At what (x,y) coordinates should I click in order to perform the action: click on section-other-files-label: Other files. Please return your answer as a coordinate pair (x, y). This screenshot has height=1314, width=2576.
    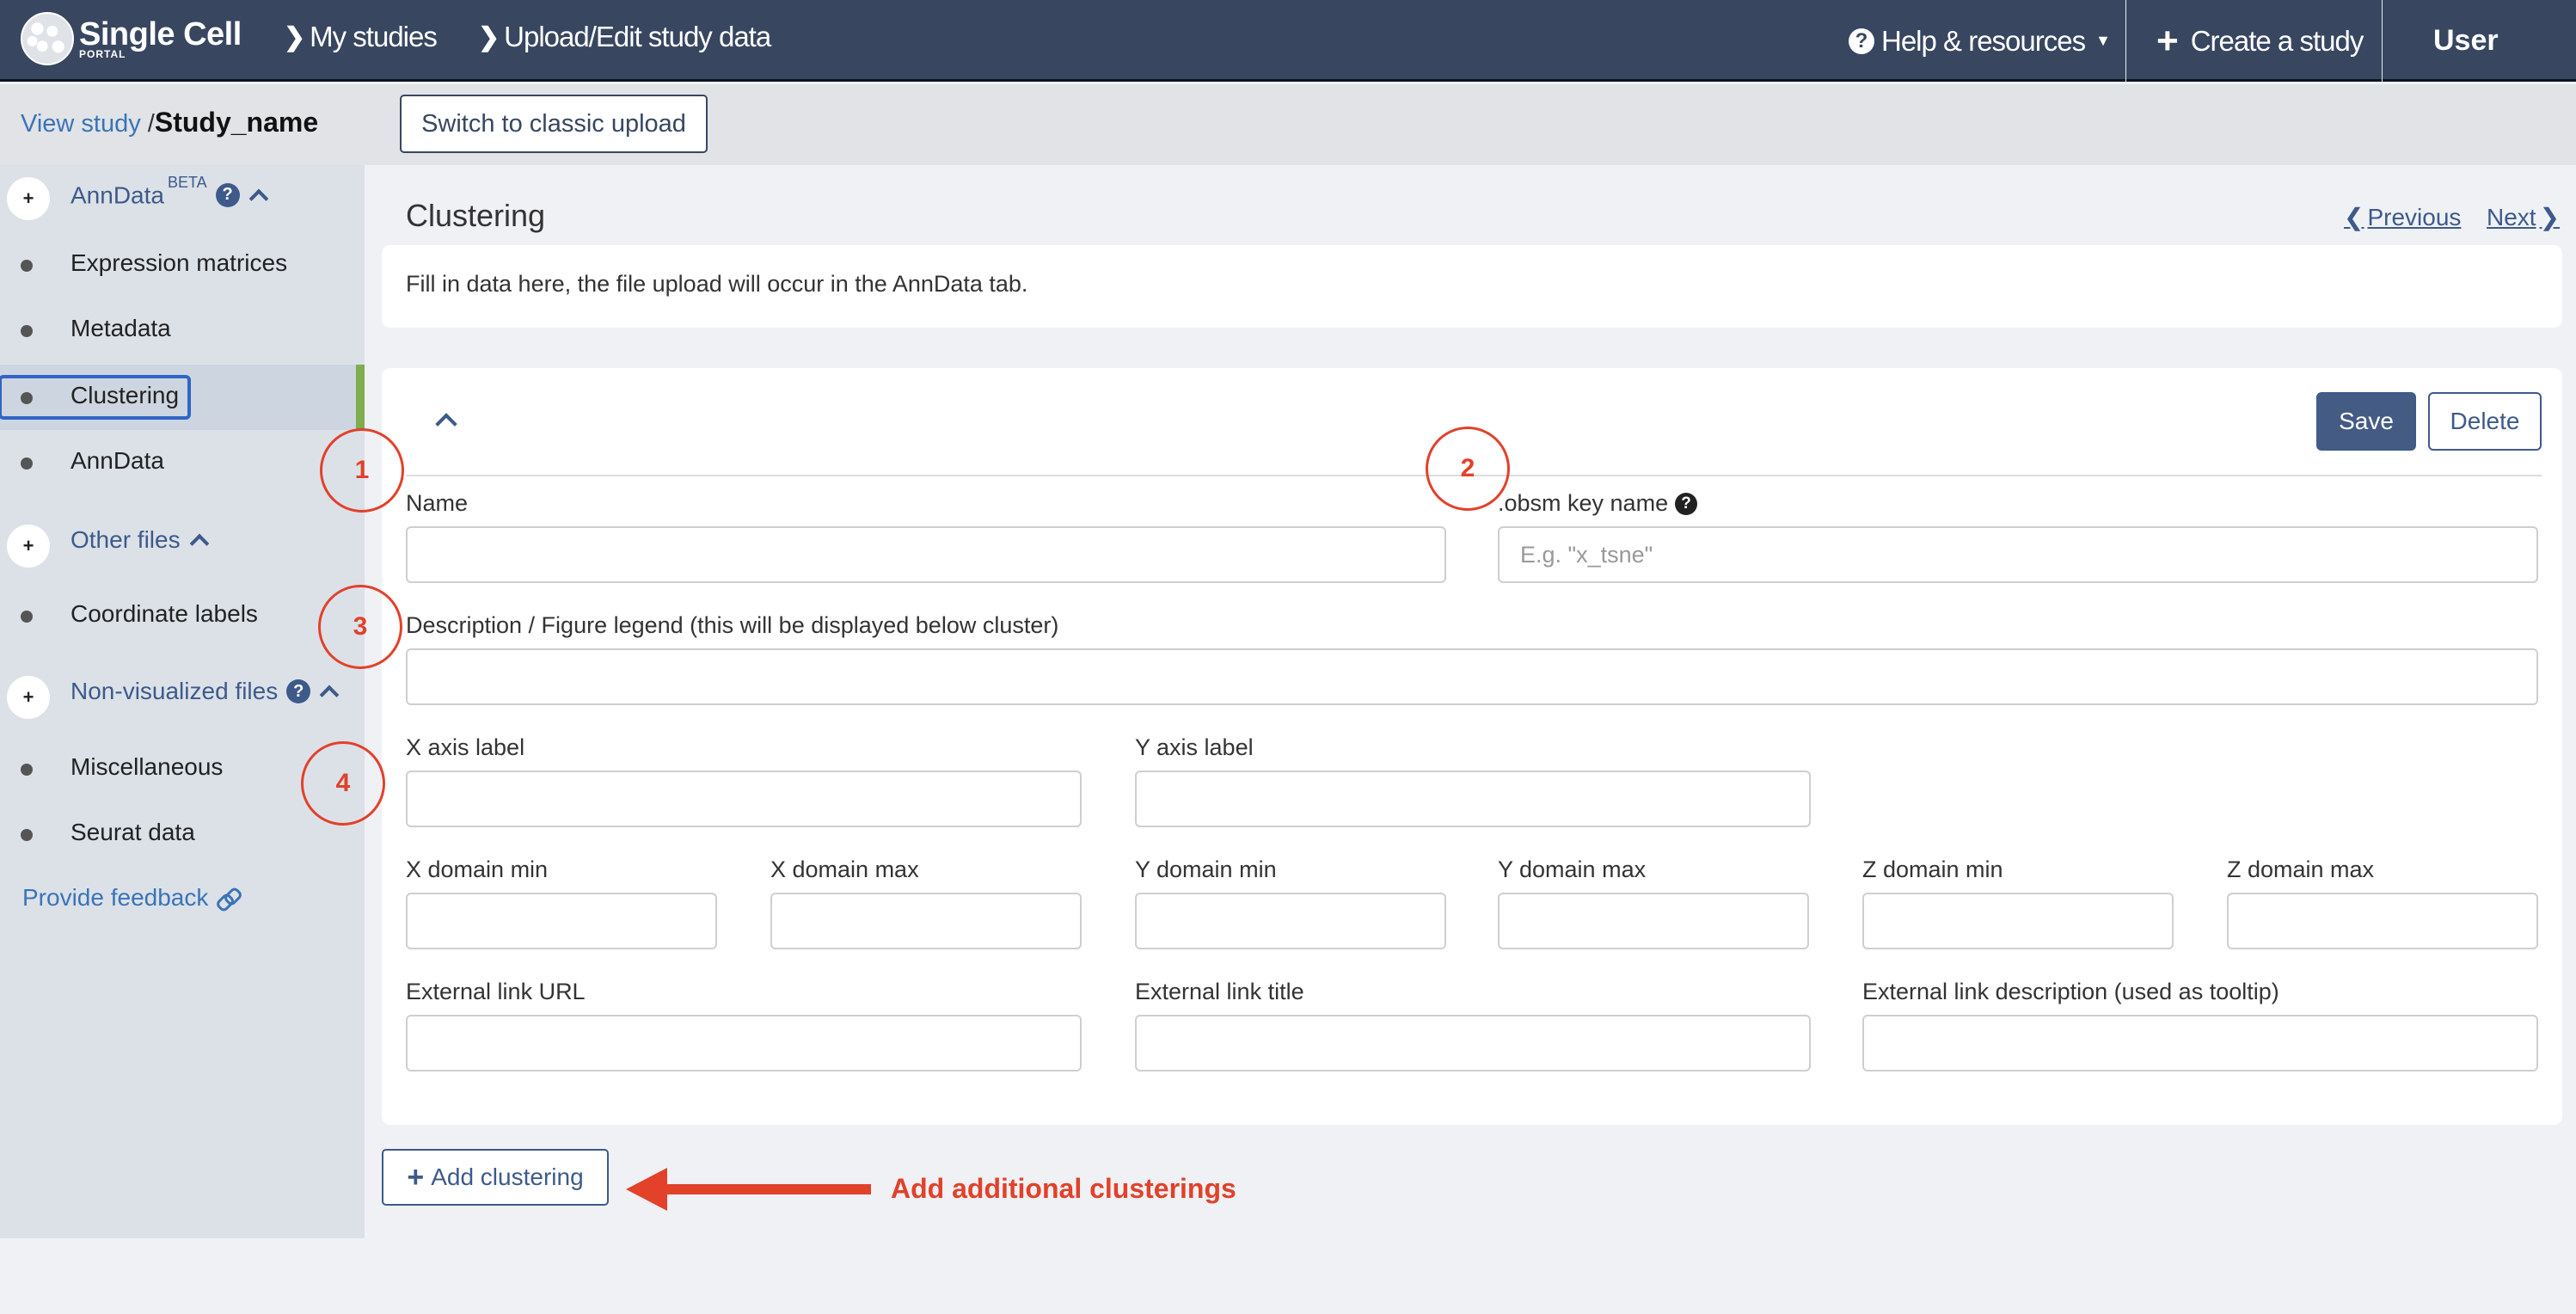
    Looking at the image, I should click on (126, 539).